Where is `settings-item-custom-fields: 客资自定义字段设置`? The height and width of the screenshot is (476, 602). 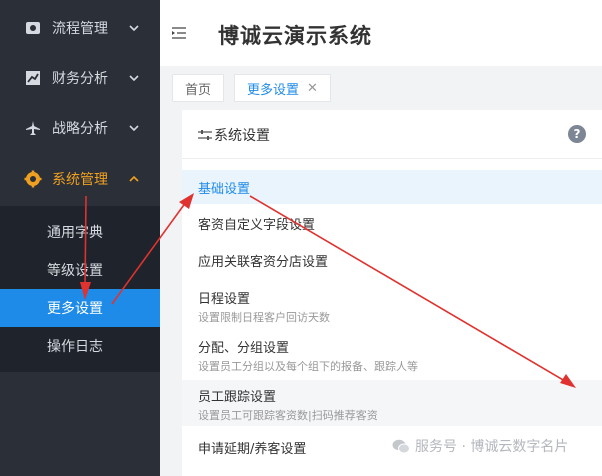
settings-item-custom-fields: 客资自定义字段设置 is located at coordinates (392, 221).